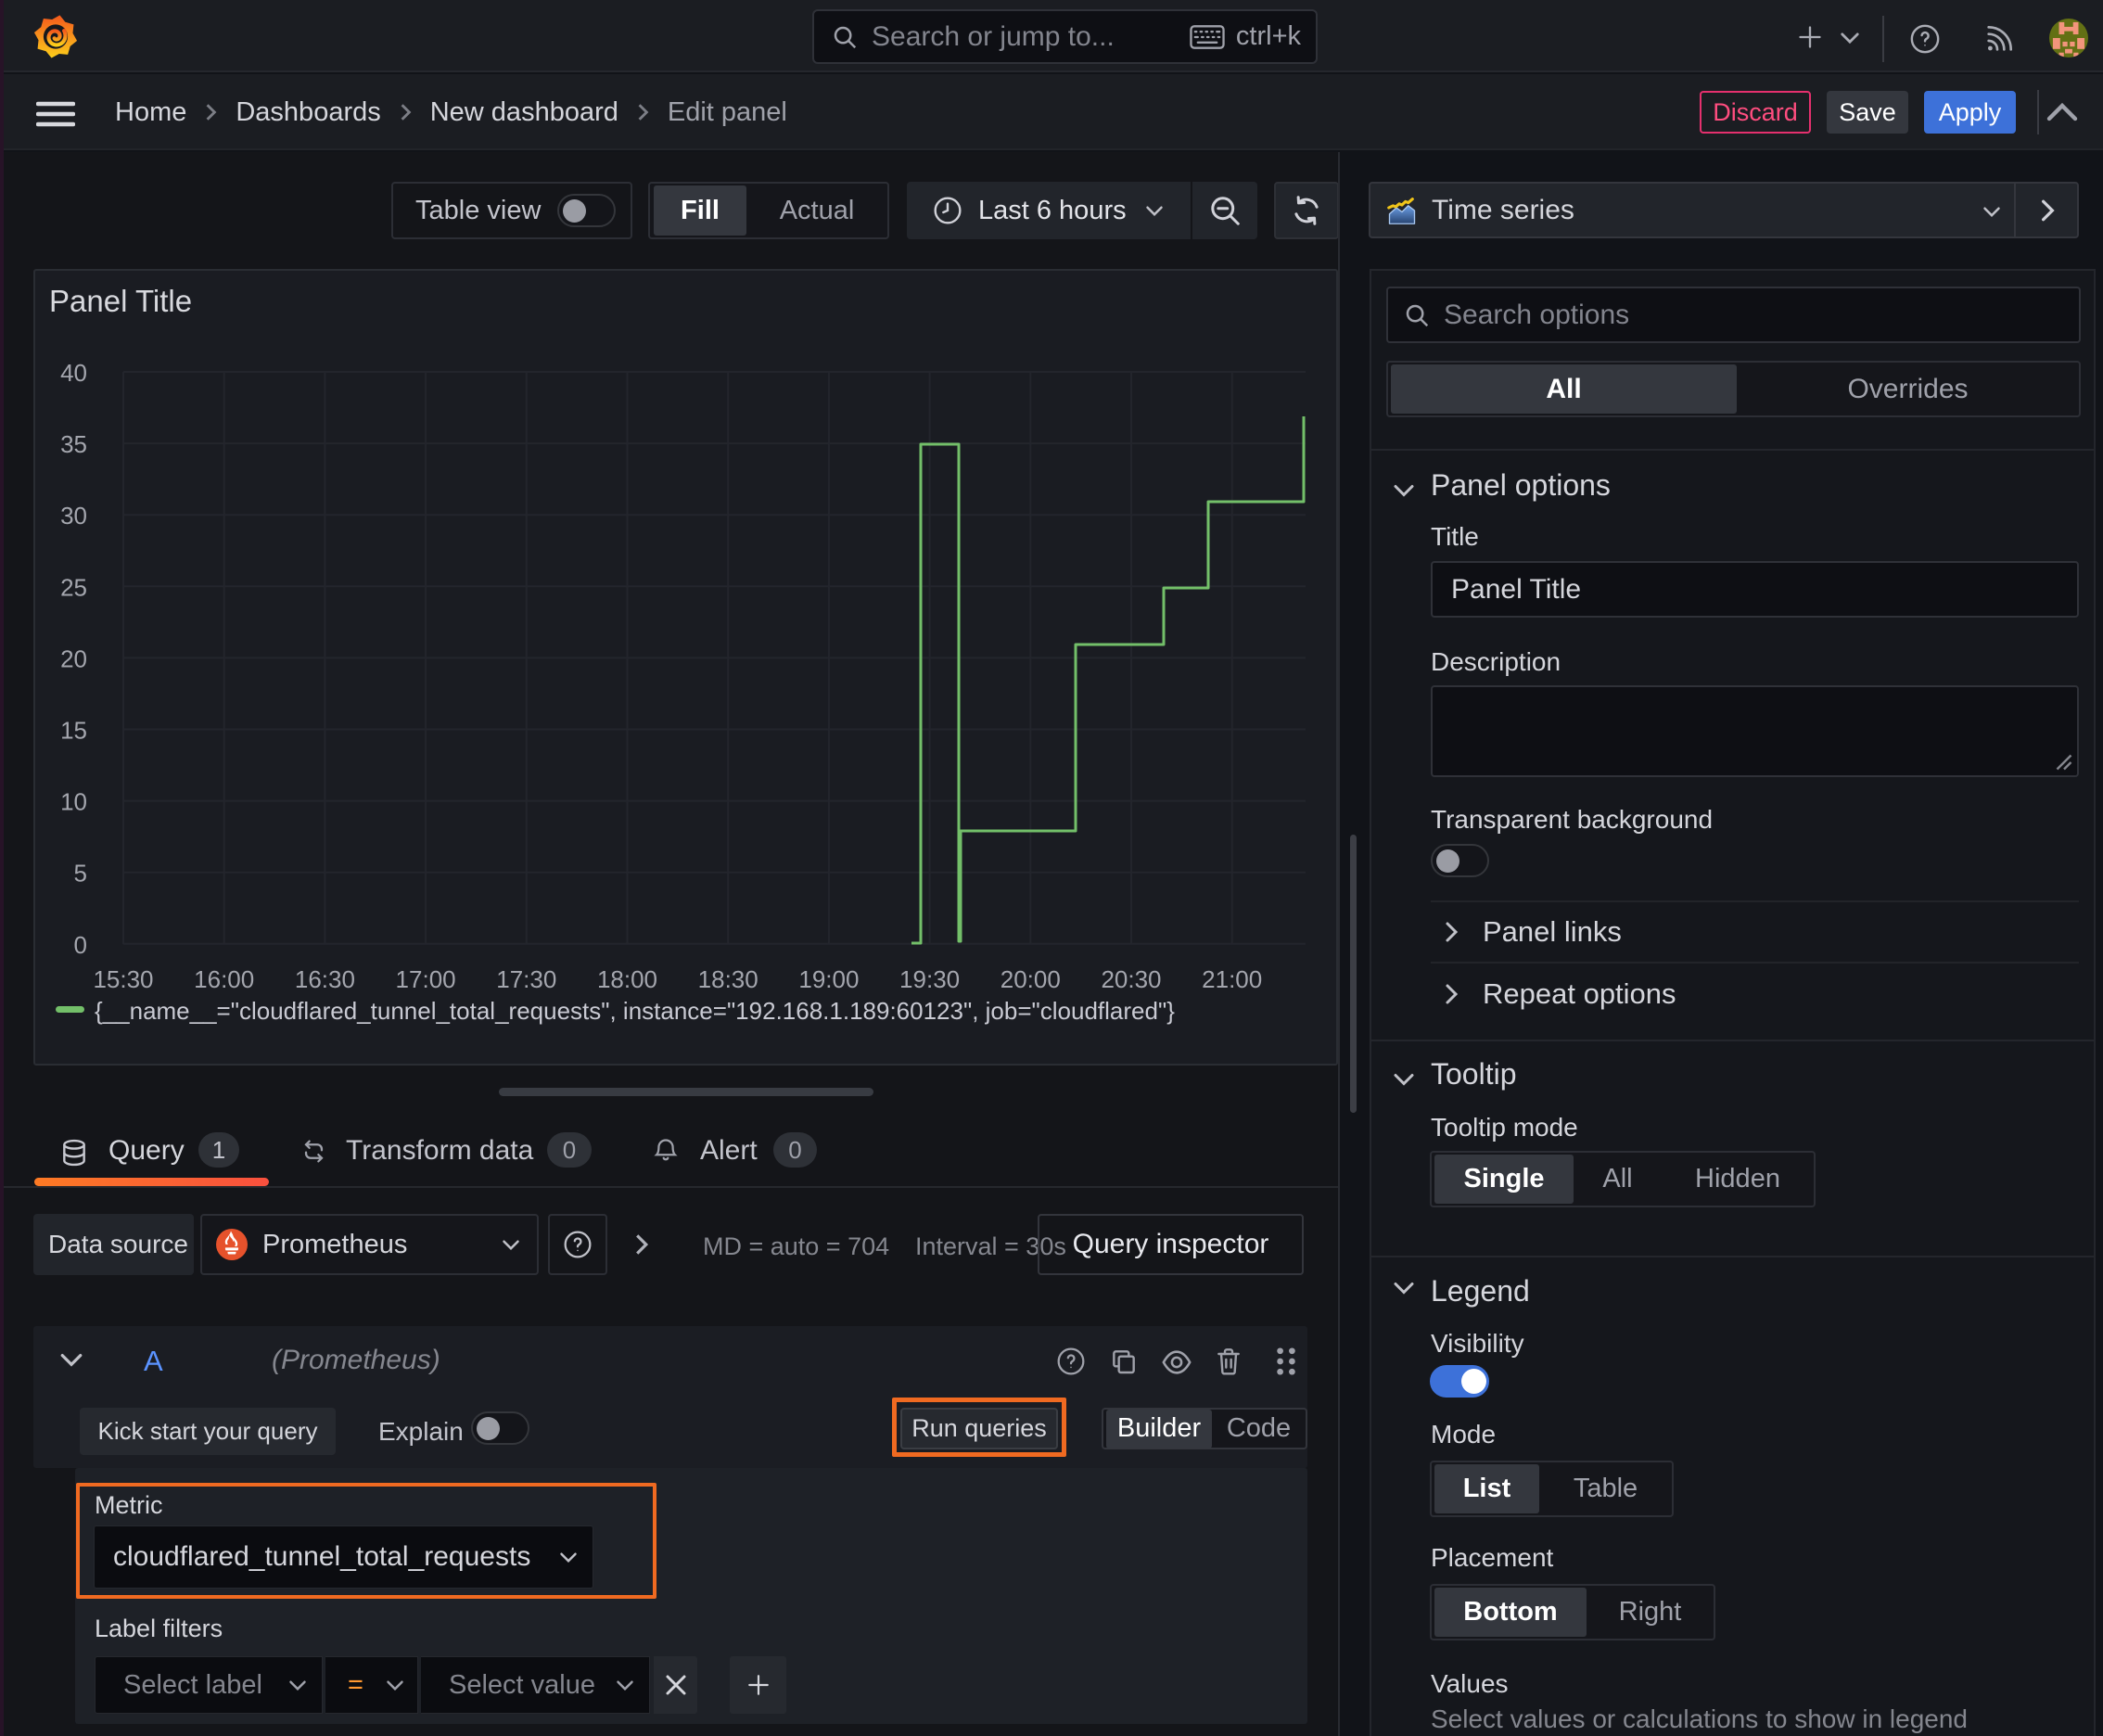 The height and width of the screenshot is (1736, 2103). Describe the element at coordinates (73, 444) in the screenshot. I see `svg-text: 35` at that location.